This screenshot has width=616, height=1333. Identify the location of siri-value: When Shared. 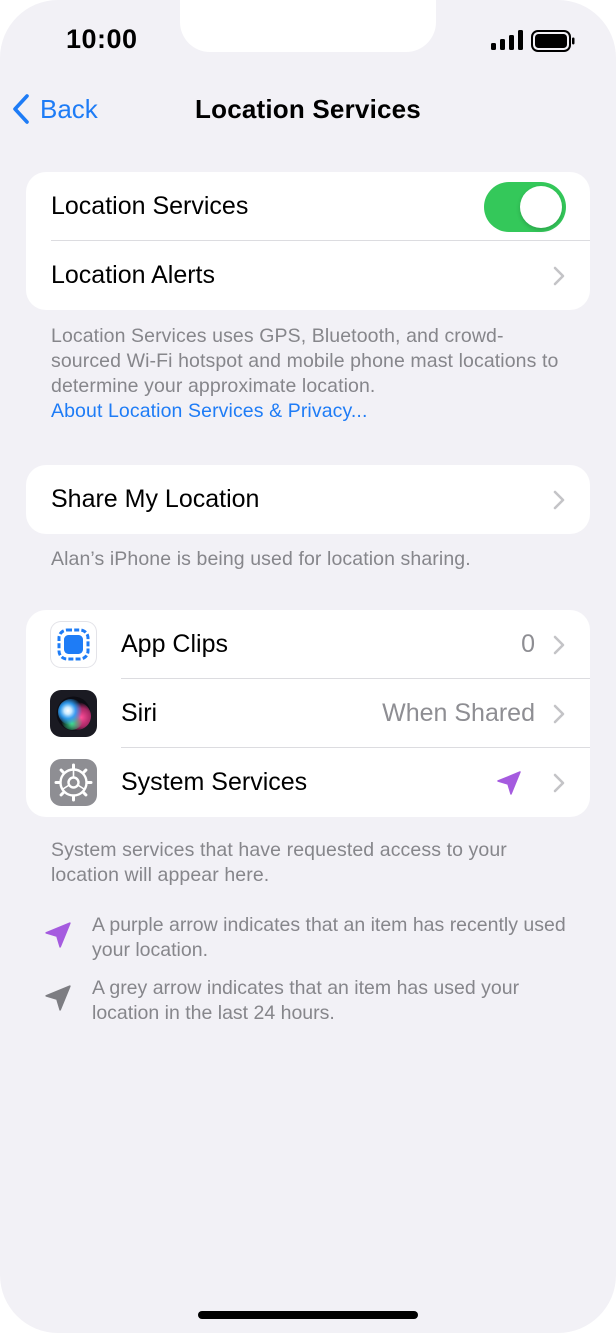
(458, 713).